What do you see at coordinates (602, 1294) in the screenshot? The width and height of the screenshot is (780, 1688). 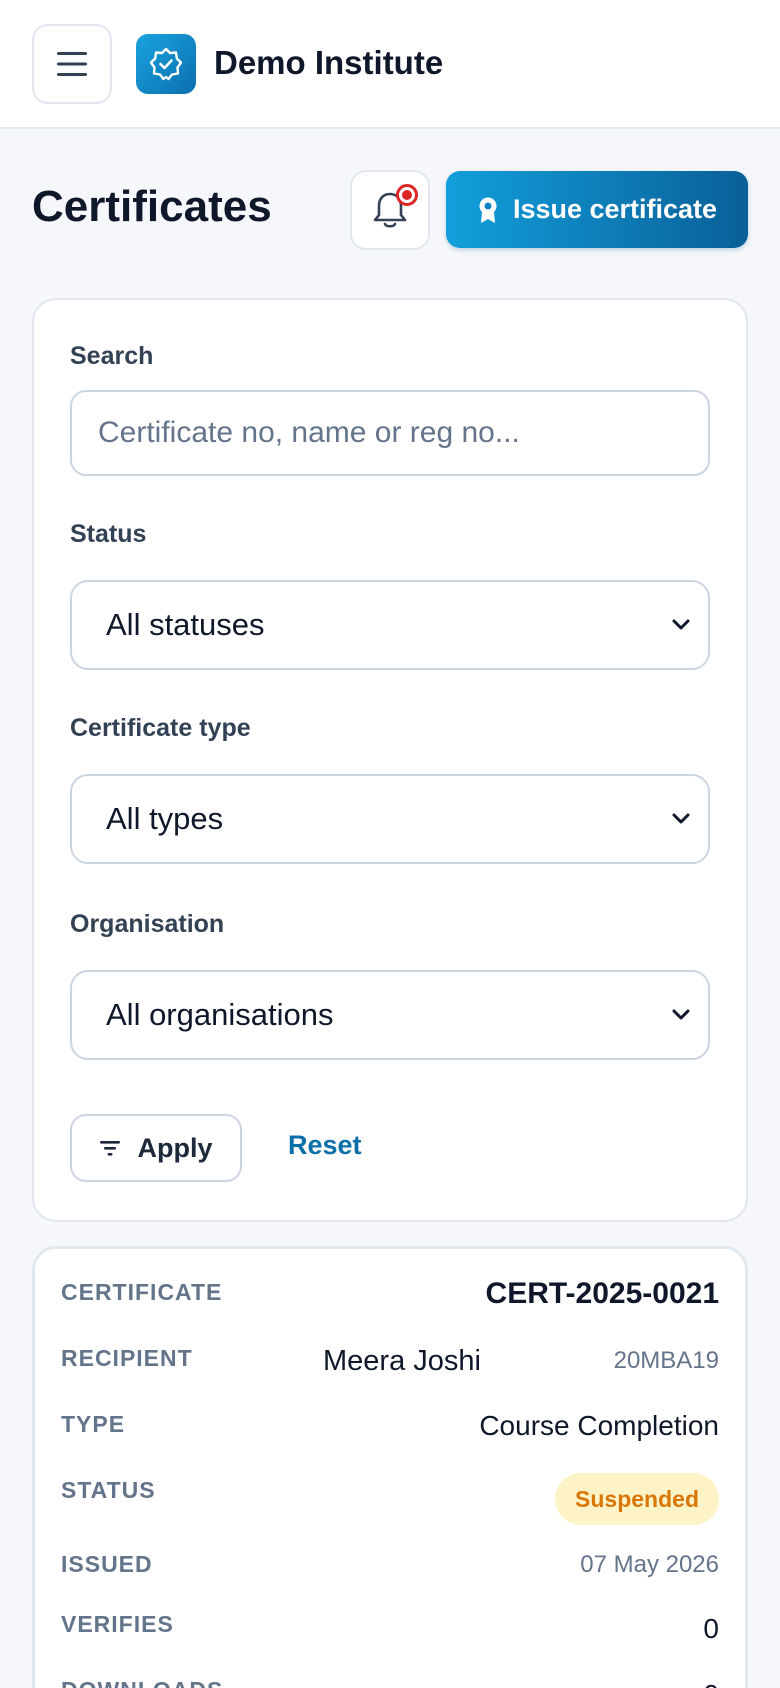 I see `certificate-number: CERT-2025-0021` at bounding box center [602, 1294].